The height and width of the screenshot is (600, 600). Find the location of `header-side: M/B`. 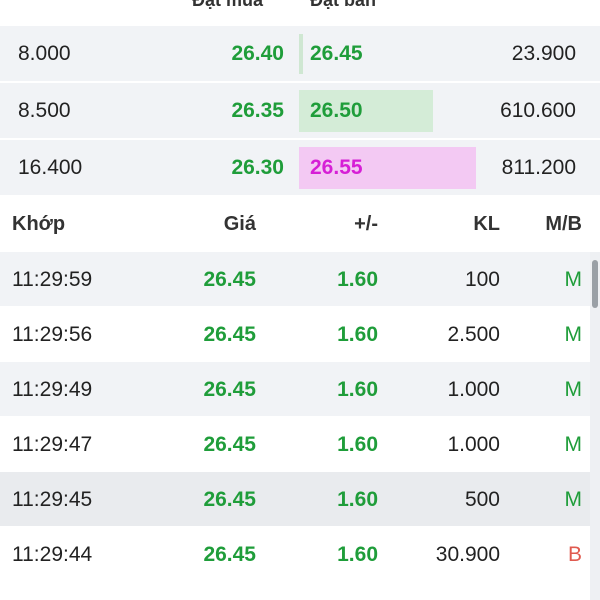

header-side: M/B is located at coordinates (563, 224).